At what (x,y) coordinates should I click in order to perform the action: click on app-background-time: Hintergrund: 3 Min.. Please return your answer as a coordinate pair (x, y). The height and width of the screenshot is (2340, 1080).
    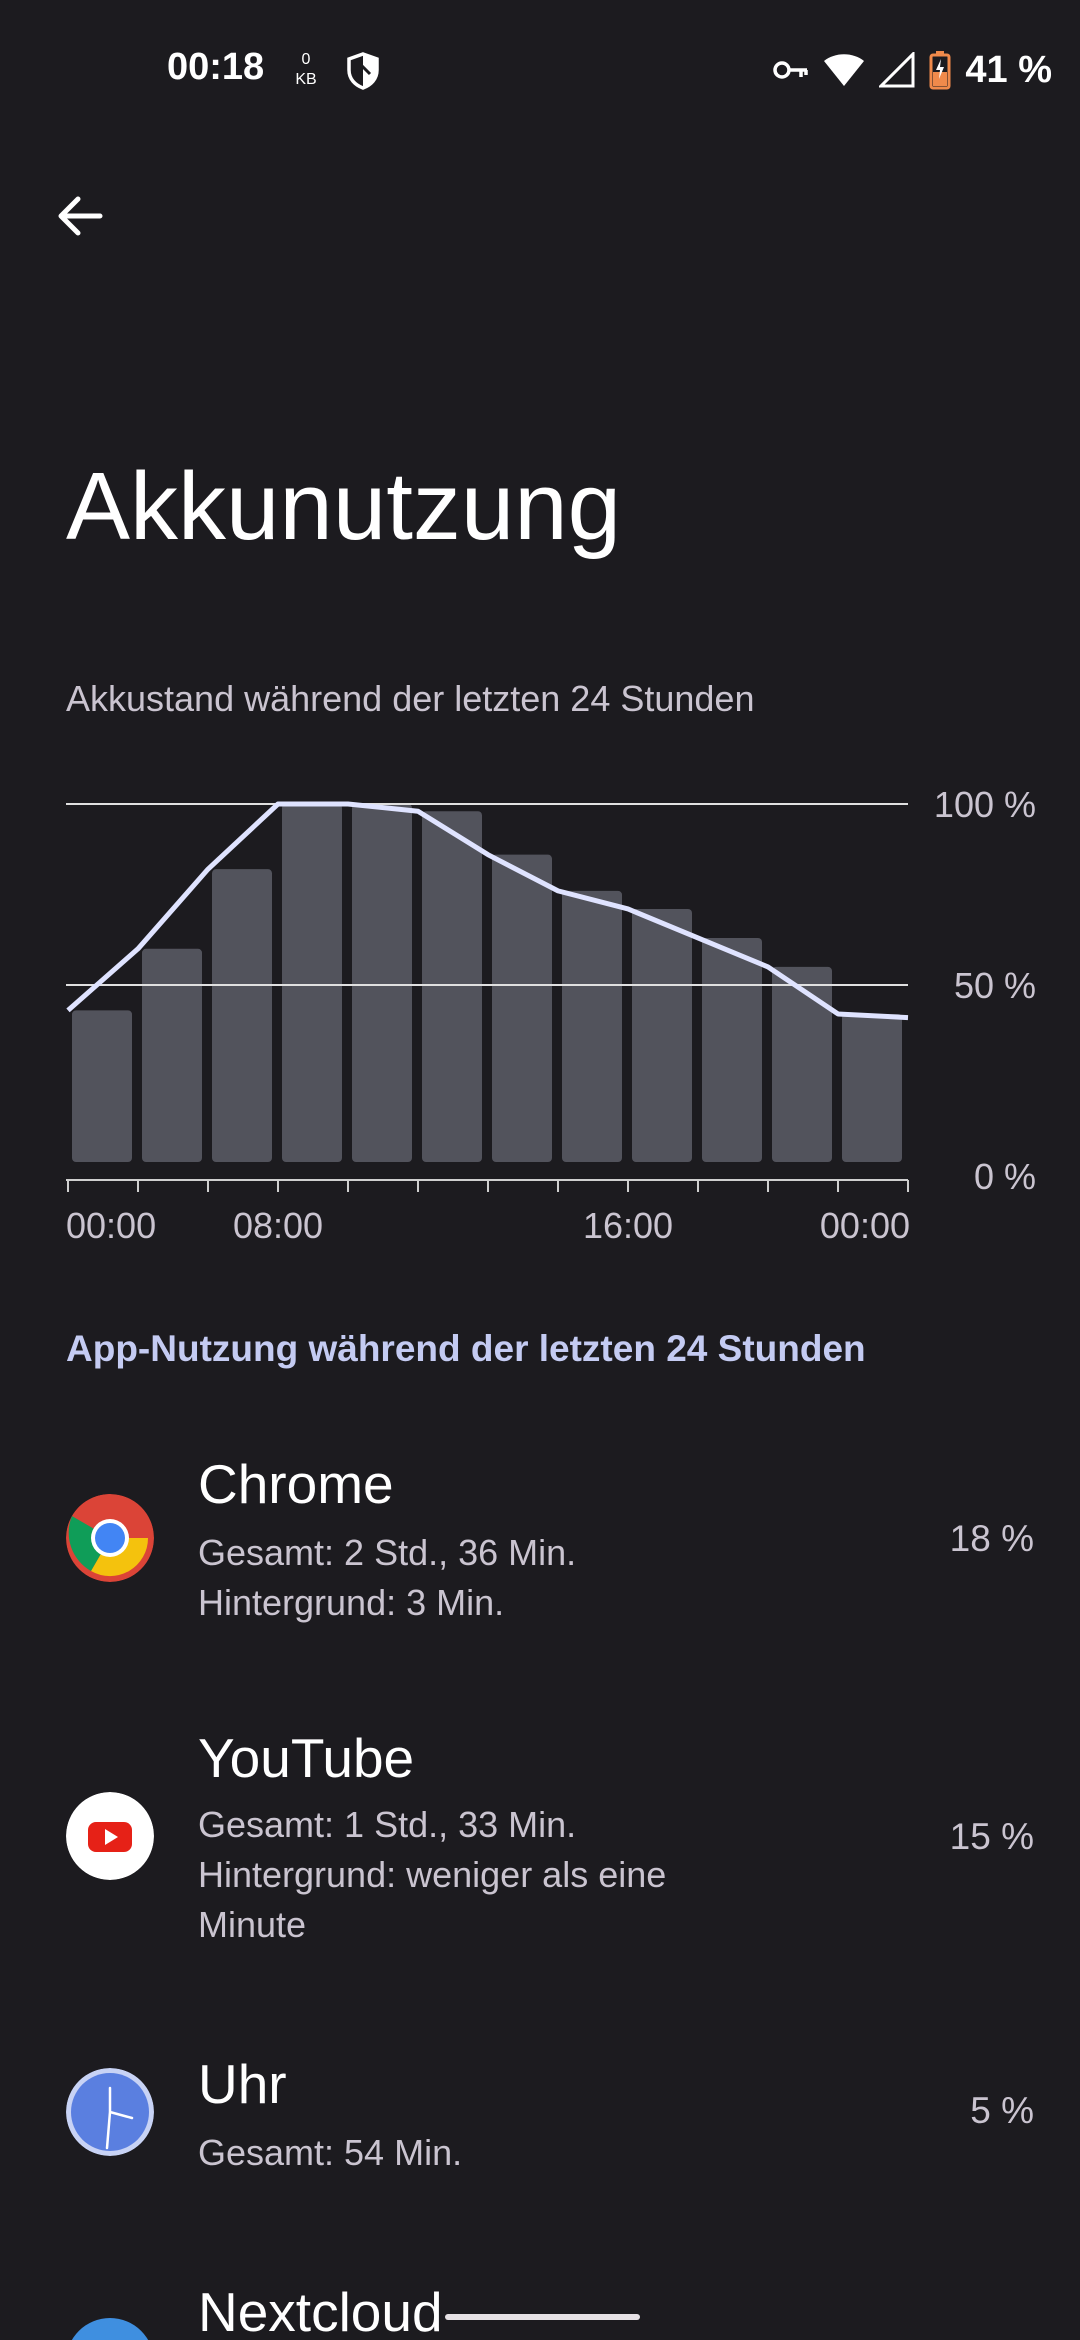
    Looking at the image, I should click on (351, 1602).